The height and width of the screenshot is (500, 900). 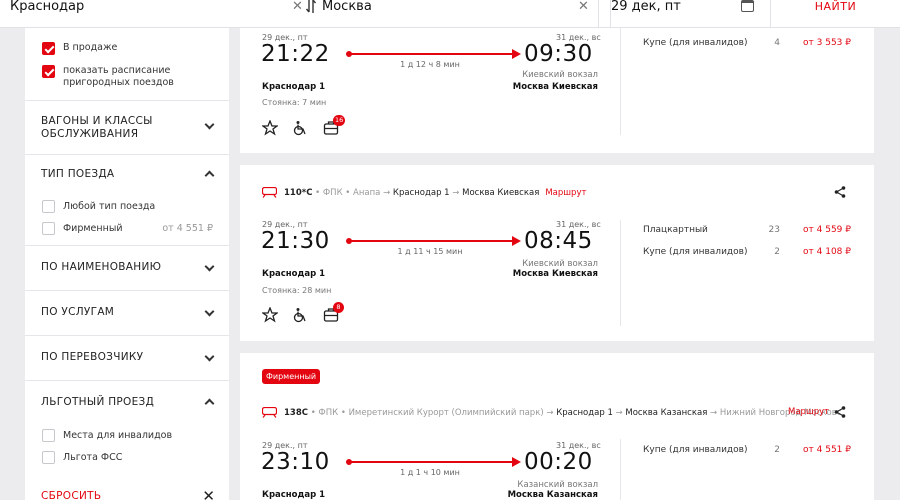 I want to click on filter-on-sale: В продаже, so click(x=79, y=48).